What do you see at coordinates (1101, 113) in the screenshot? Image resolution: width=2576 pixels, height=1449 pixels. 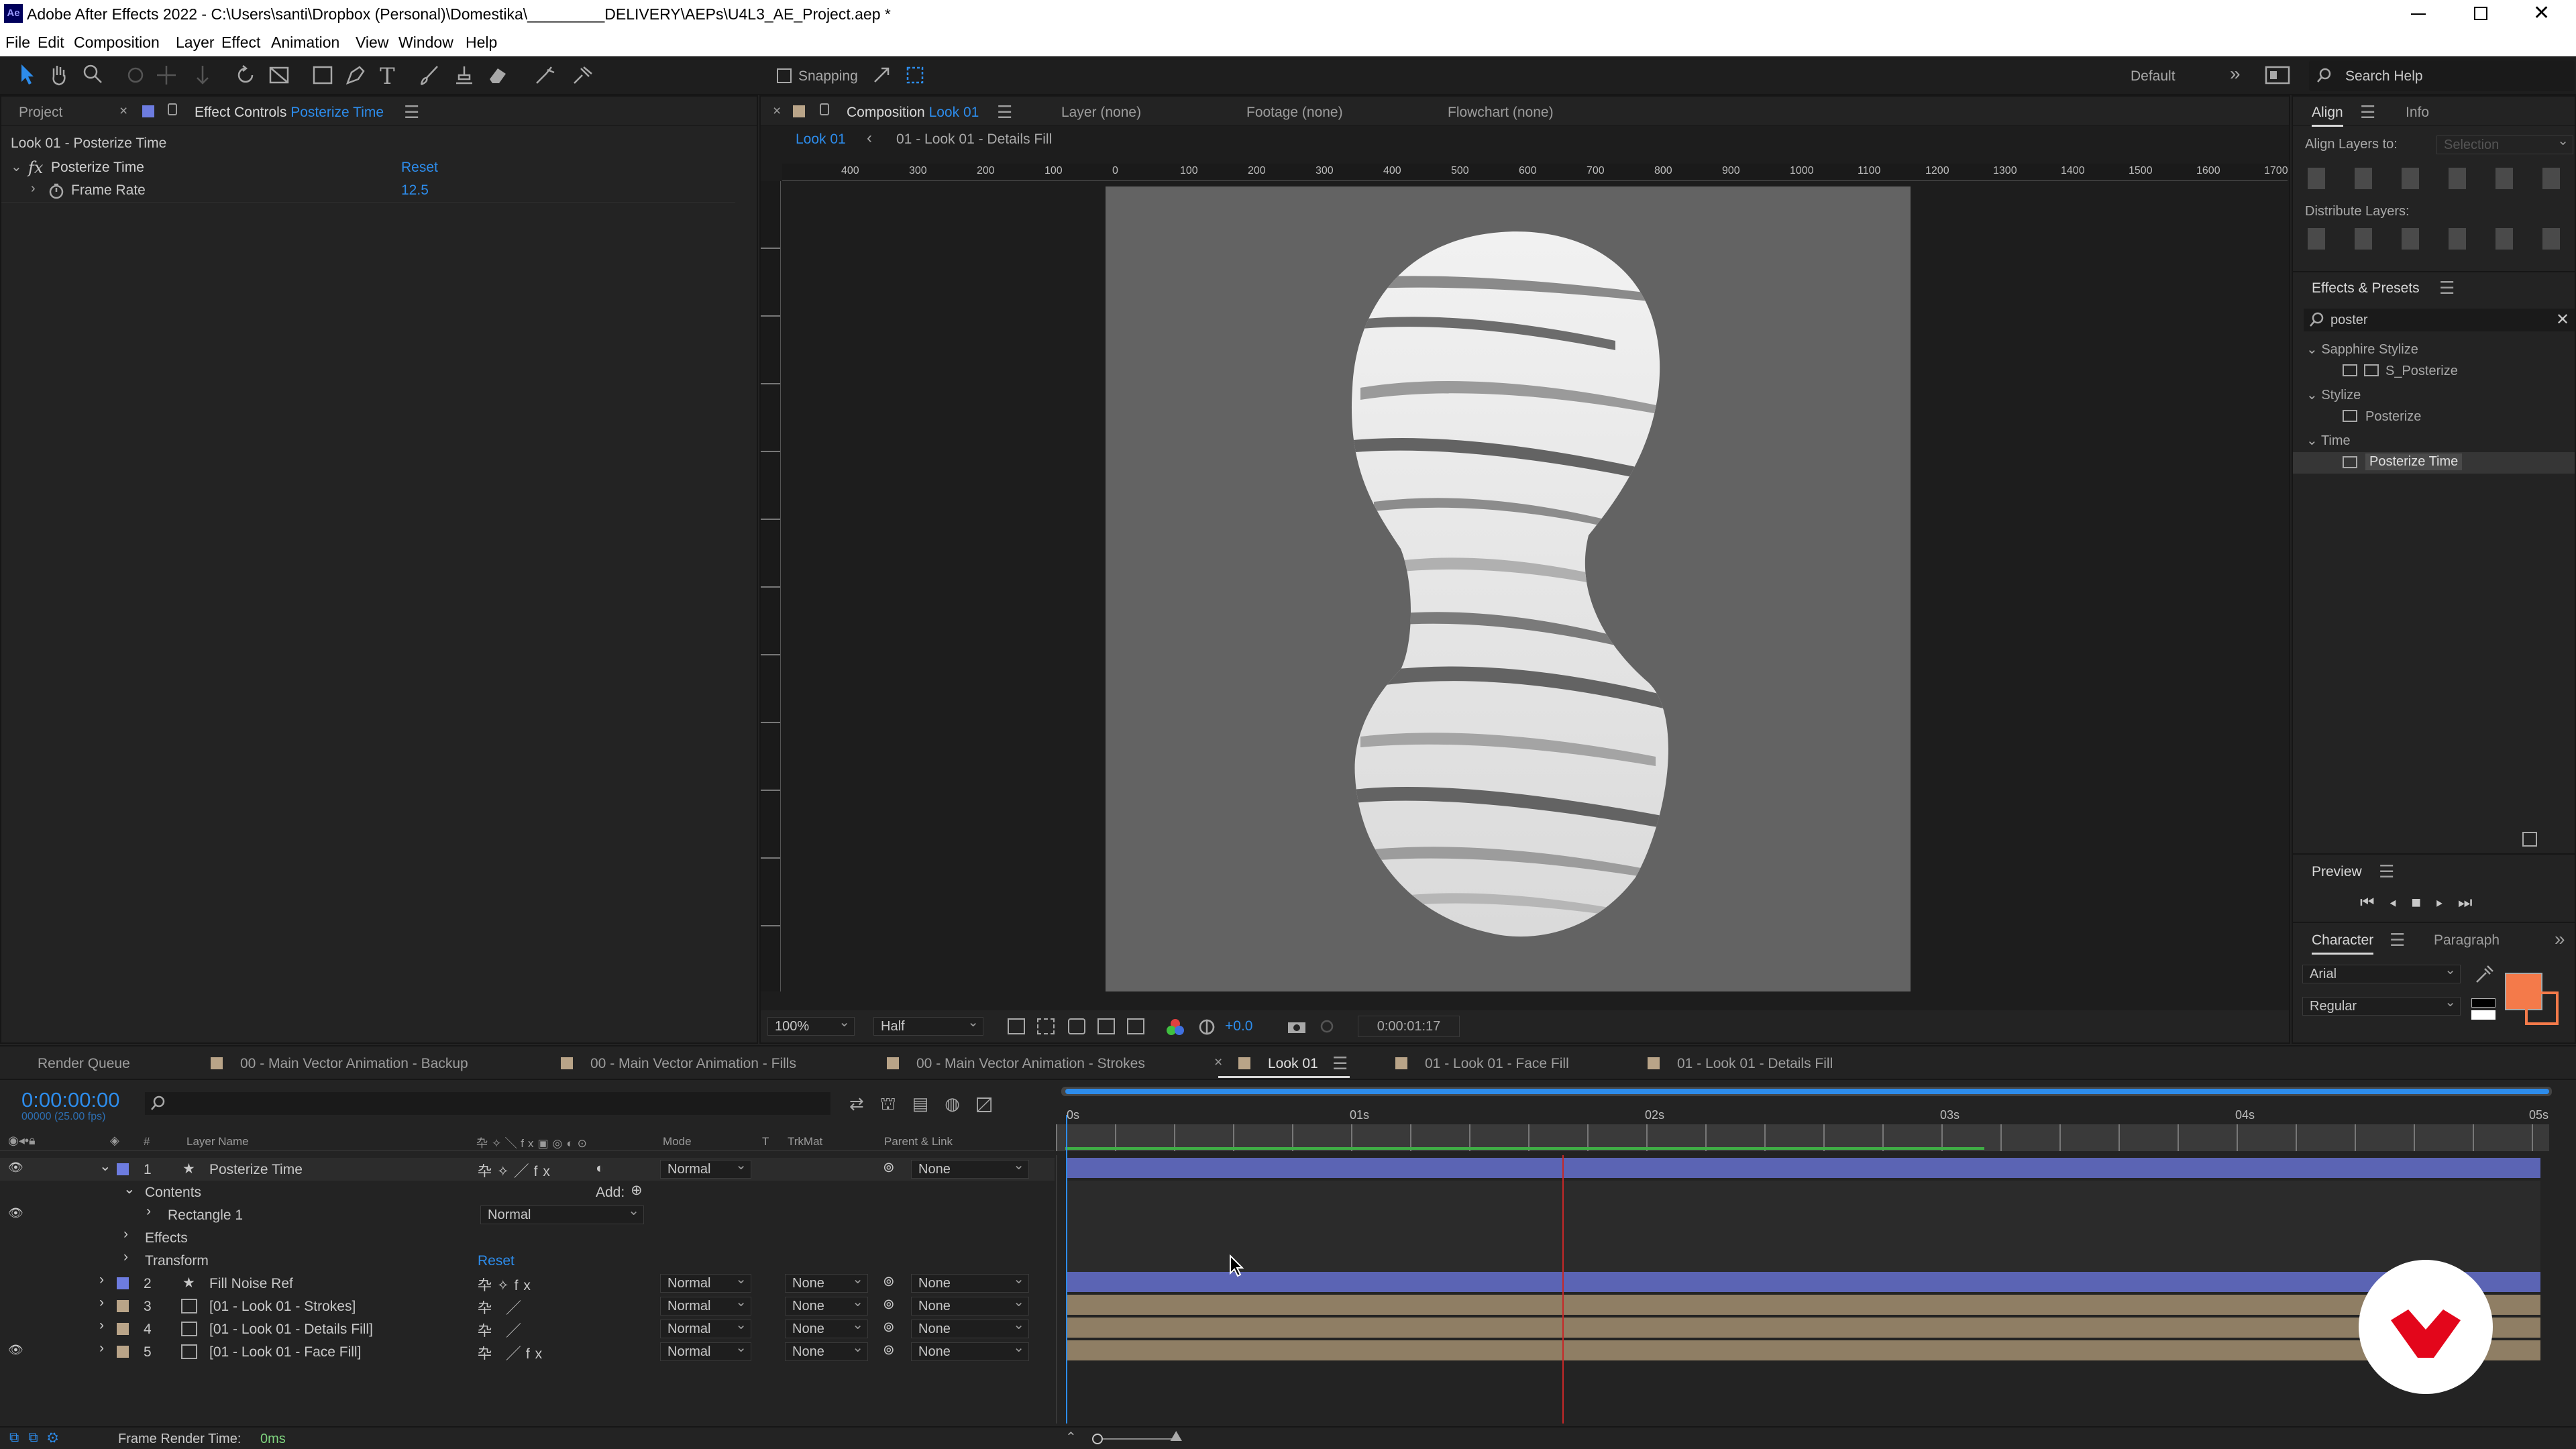 I see `tab-layer: Layer (none)` at bounding box center [1101, 113].